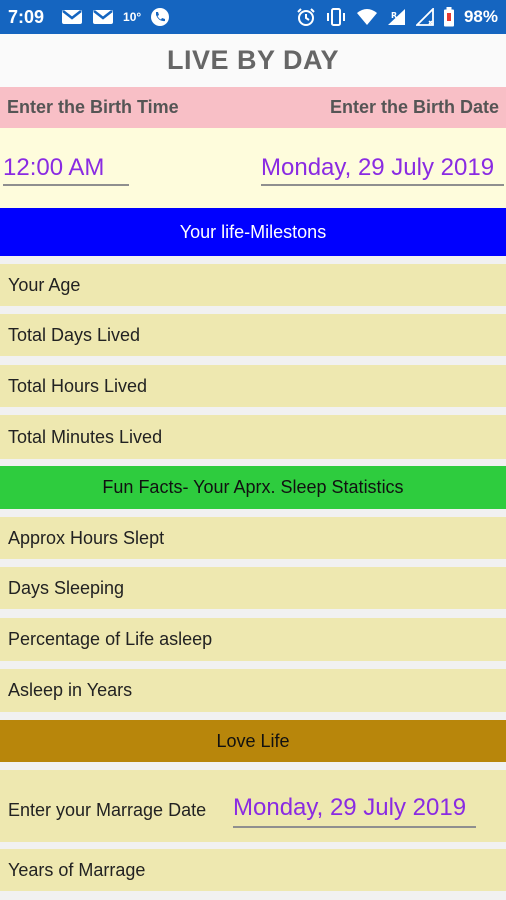 Image resolution: width=506 pixels, height=900 pixels. Describe the element at coordinates (253, 437) in the screenshot. I see `list-item-total-minutes: Total Minutes Lived` at that location.